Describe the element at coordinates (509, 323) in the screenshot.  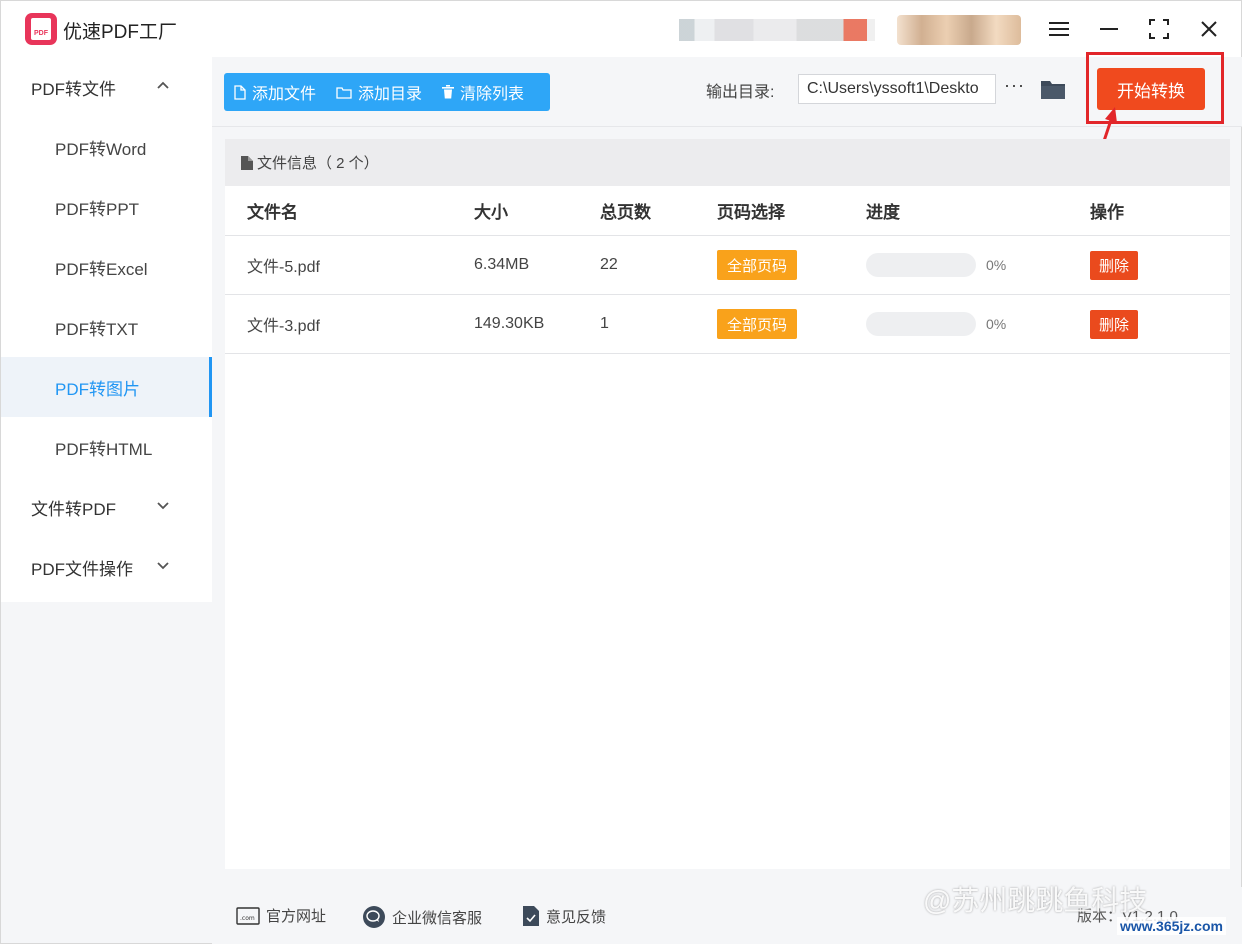
I see `file-size: 149.30KB` at that location.